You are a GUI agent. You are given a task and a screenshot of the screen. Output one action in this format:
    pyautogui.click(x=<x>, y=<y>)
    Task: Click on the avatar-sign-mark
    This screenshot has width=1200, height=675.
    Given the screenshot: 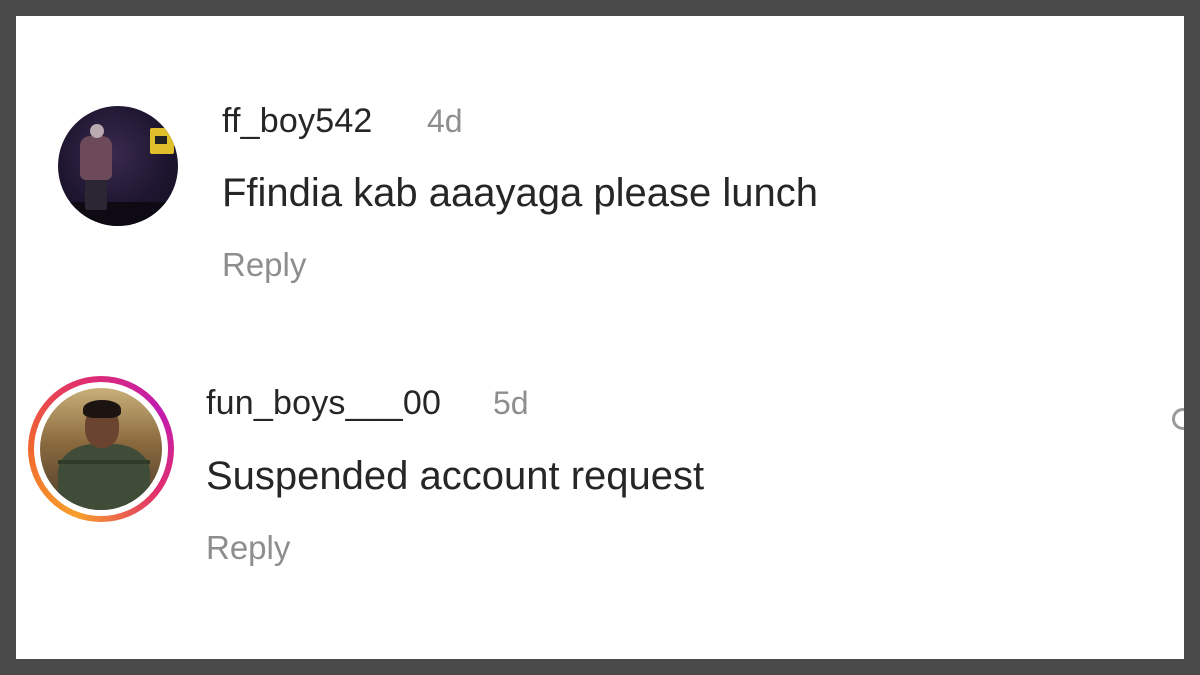 What is the action you would take?
    pyautogui.click(x=161, y=140)
    